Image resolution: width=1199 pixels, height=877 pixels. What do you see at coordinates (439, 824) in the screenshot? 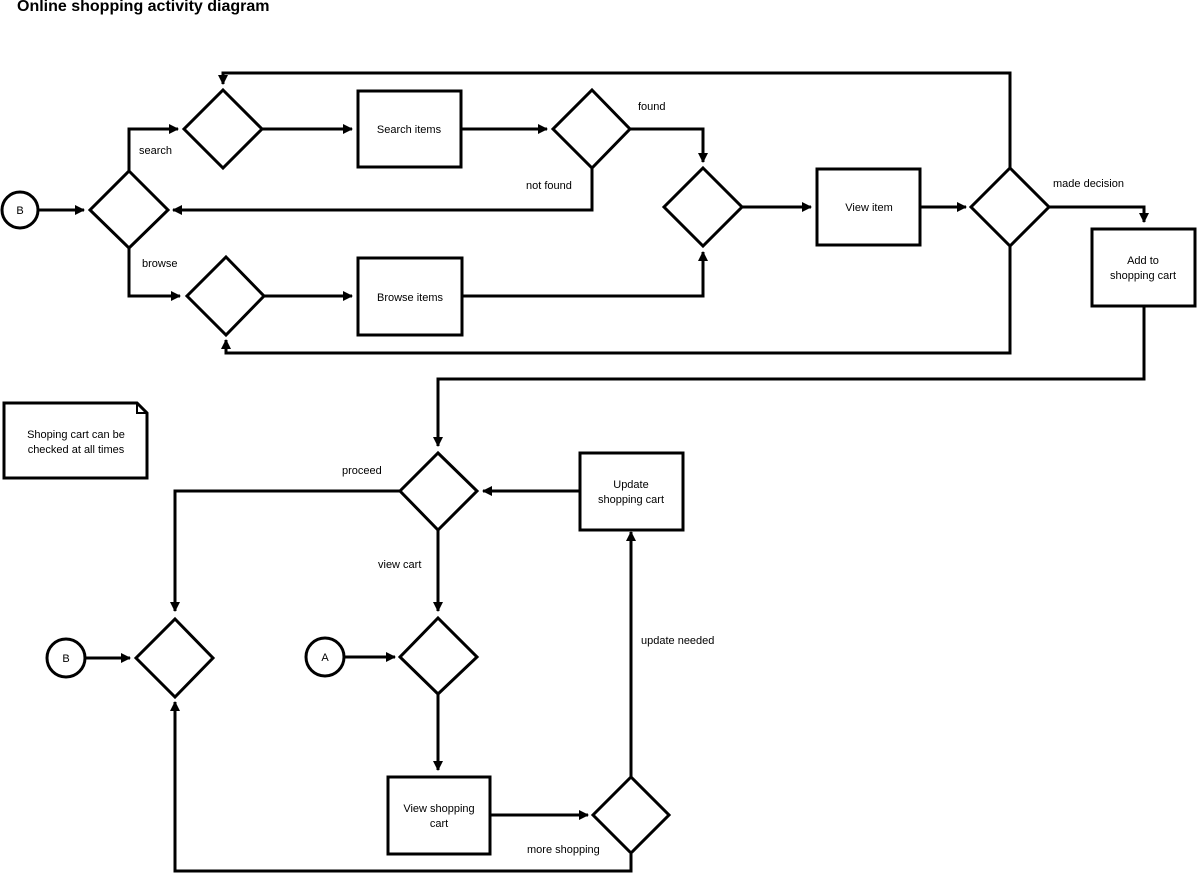
I see `activity-label-line-2: cart` at bounding box center [439, 824].